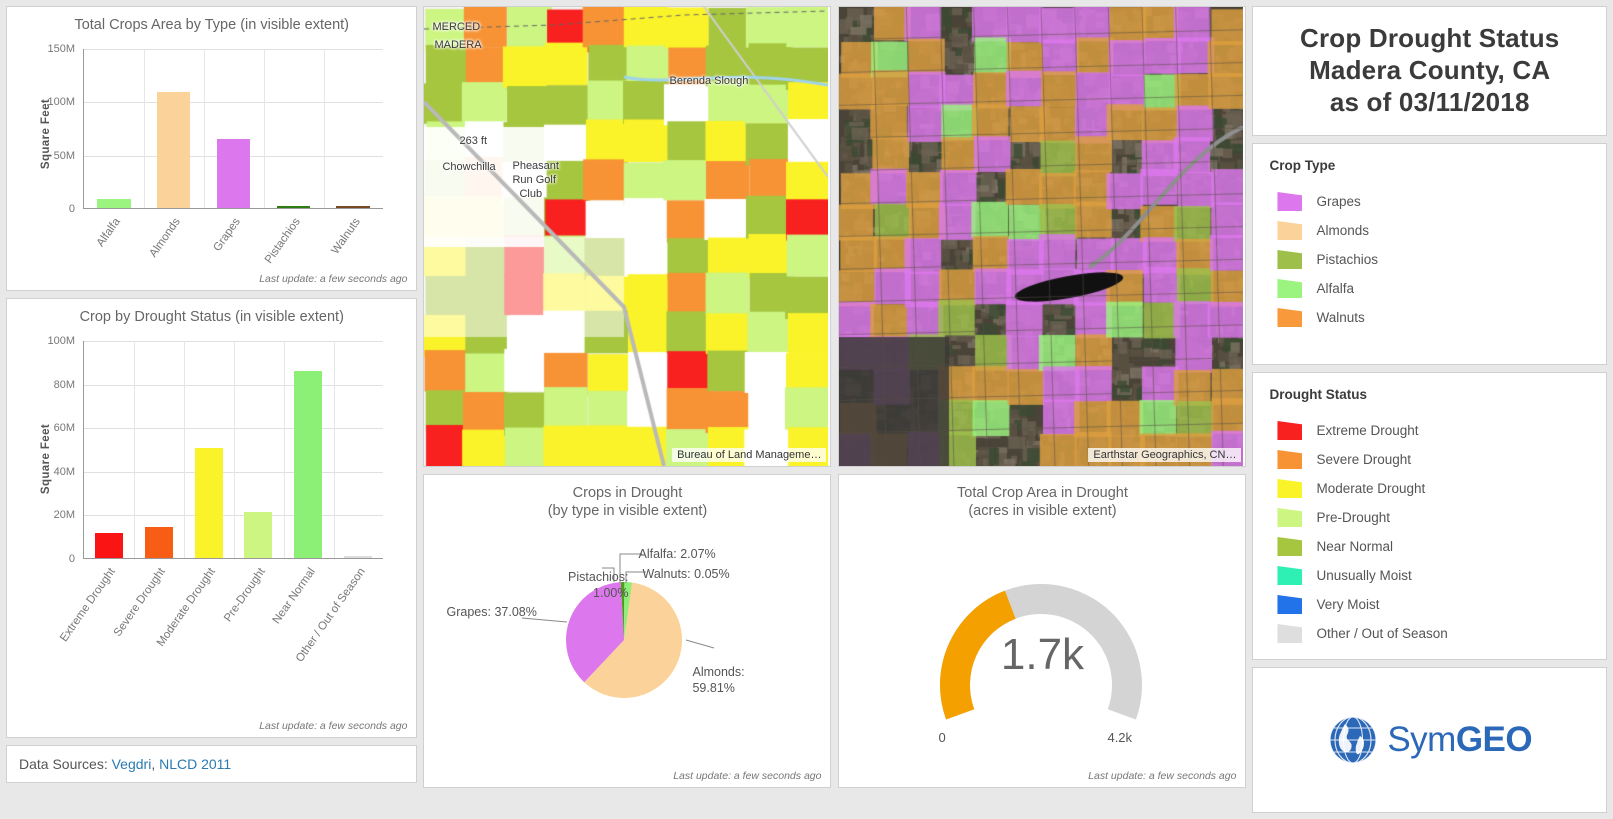 The image size is (1613, 819). I want to click on legend-item-moderate-drought: Moderate Drought, so click(1429, 488).